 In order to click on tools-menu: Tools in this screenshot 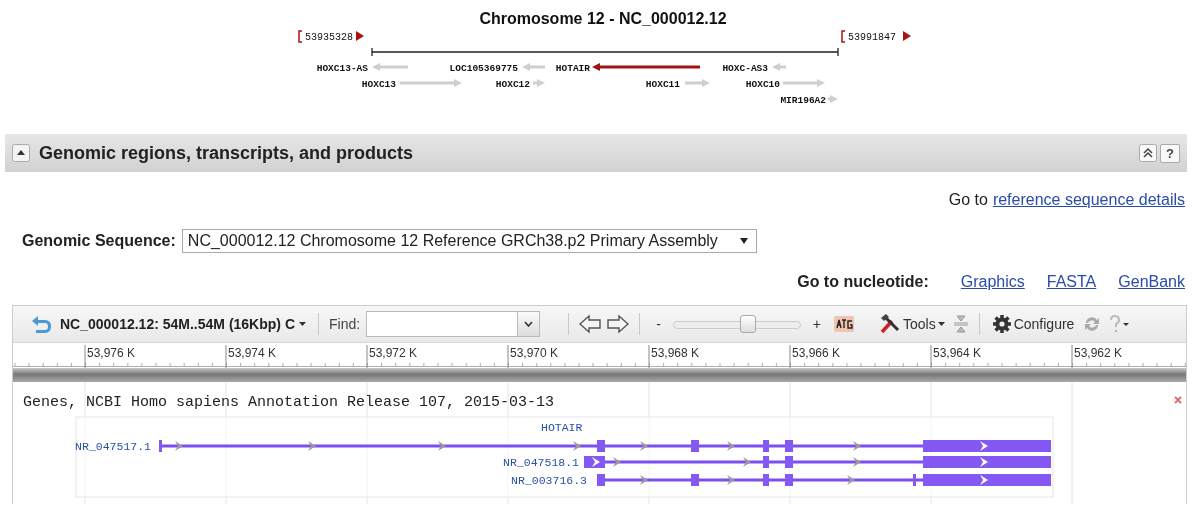, I will do `click(912, 324)`.